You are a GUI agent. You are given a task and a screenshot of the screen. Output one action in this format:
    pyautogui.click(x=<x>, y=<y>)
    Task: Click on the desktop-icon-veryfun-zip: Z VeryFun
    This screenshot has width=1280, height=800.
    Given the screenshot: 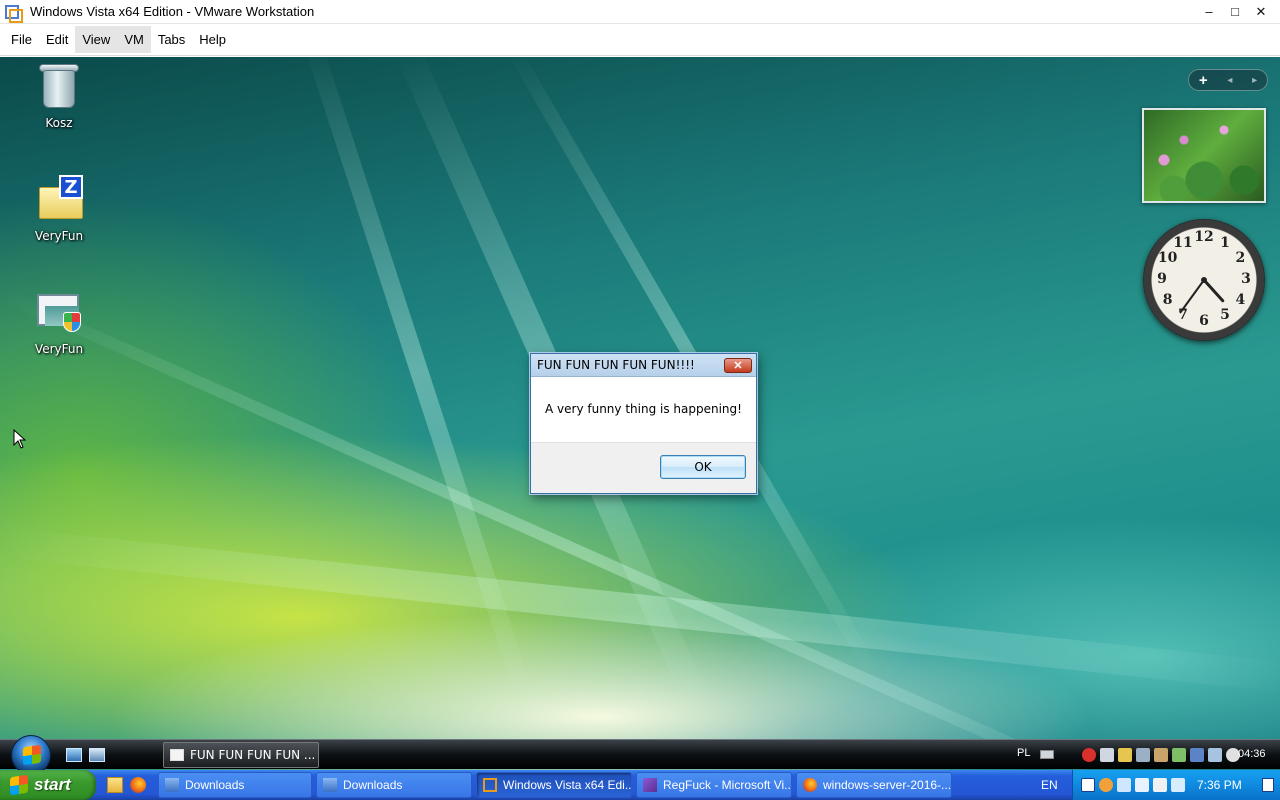 What is the action you would take?
    pyautogui.click(x=59, y=209)
    